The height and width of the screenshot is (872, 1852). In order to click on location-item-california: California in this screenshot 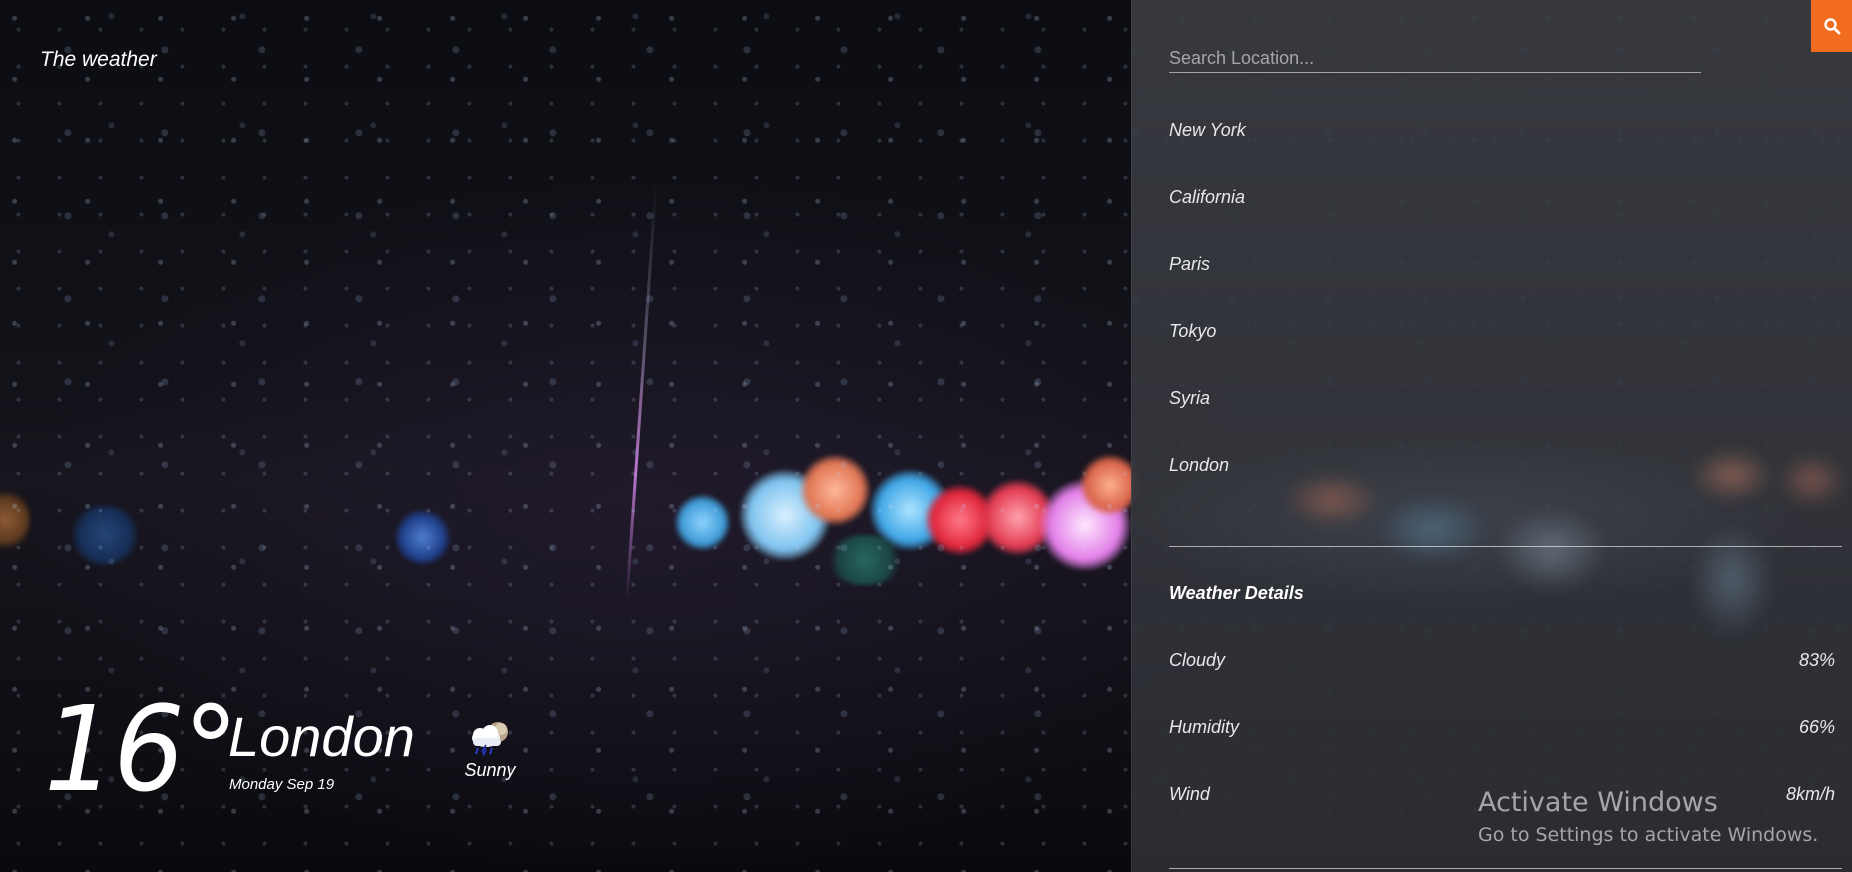, I will do `click(1207, 220)`.